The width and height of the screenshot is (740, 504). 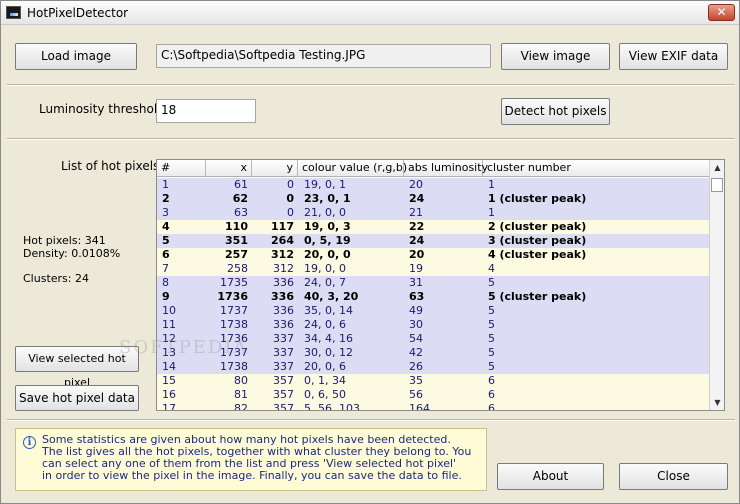 What do you see at coordinates (416, 324) in the screenshot?
I see `table-cell: 30` at bounding box center [416, 324].